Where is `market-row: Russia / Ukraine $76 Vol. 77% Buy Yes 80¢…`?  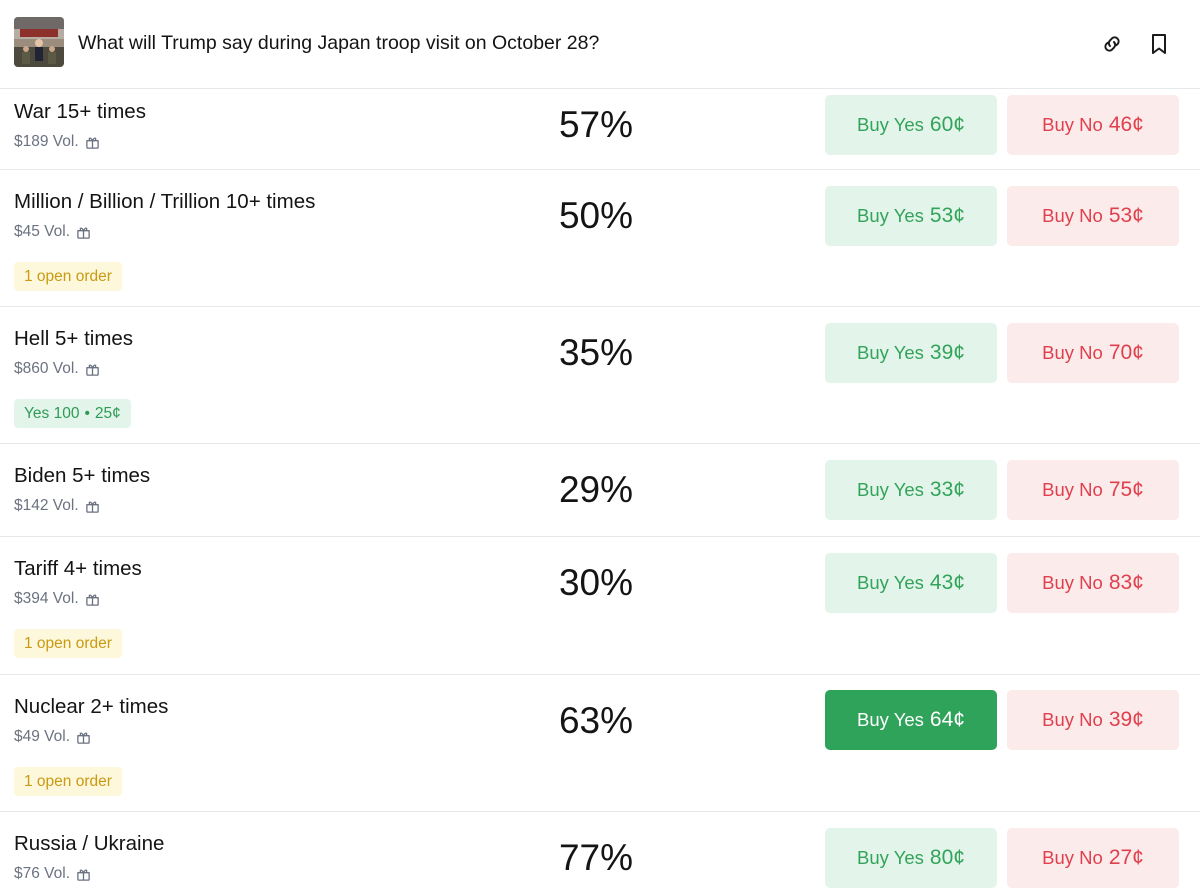 market-row: Russia / Ukraine $76 Vol. 77% Buy Yes 80¢… is located at coordinates (600, 853).